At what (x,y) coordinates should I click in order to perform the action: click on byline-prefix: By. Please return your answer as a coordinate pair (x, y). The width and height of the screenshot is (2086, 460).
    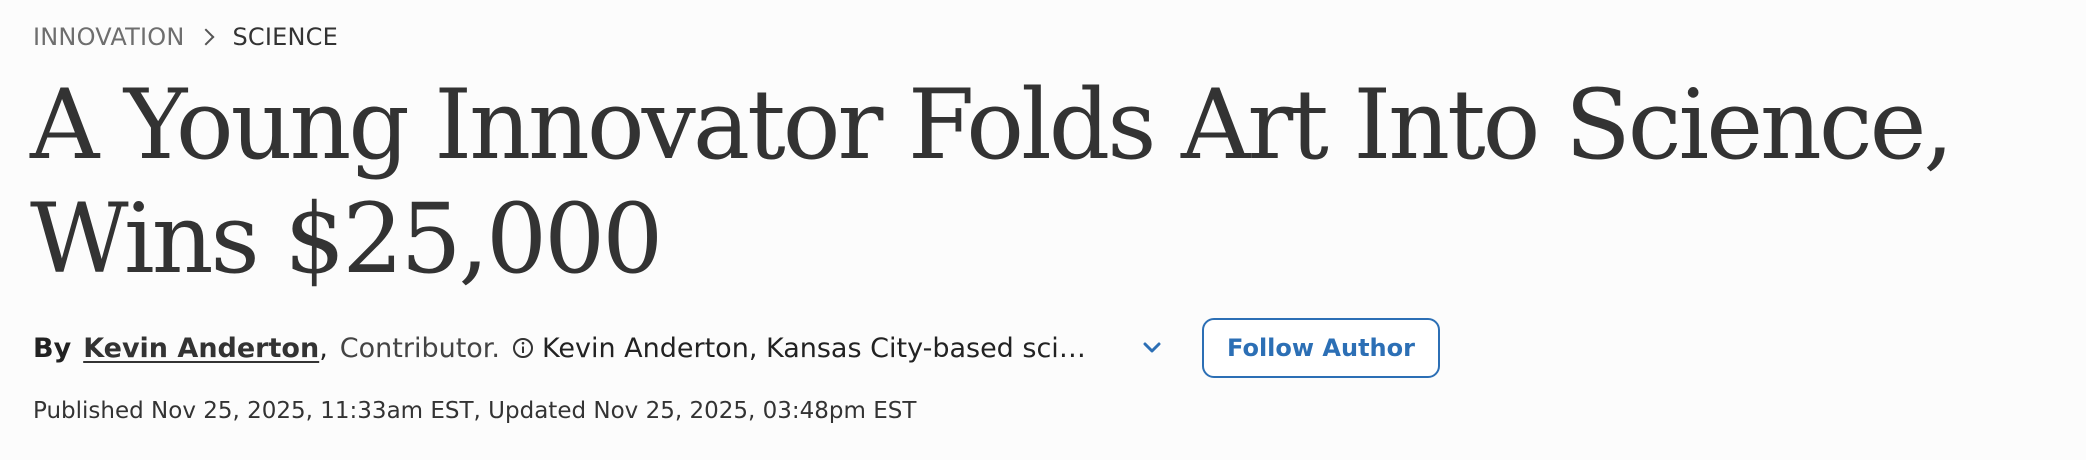
    Looking at the image, I should click on (52, 348).